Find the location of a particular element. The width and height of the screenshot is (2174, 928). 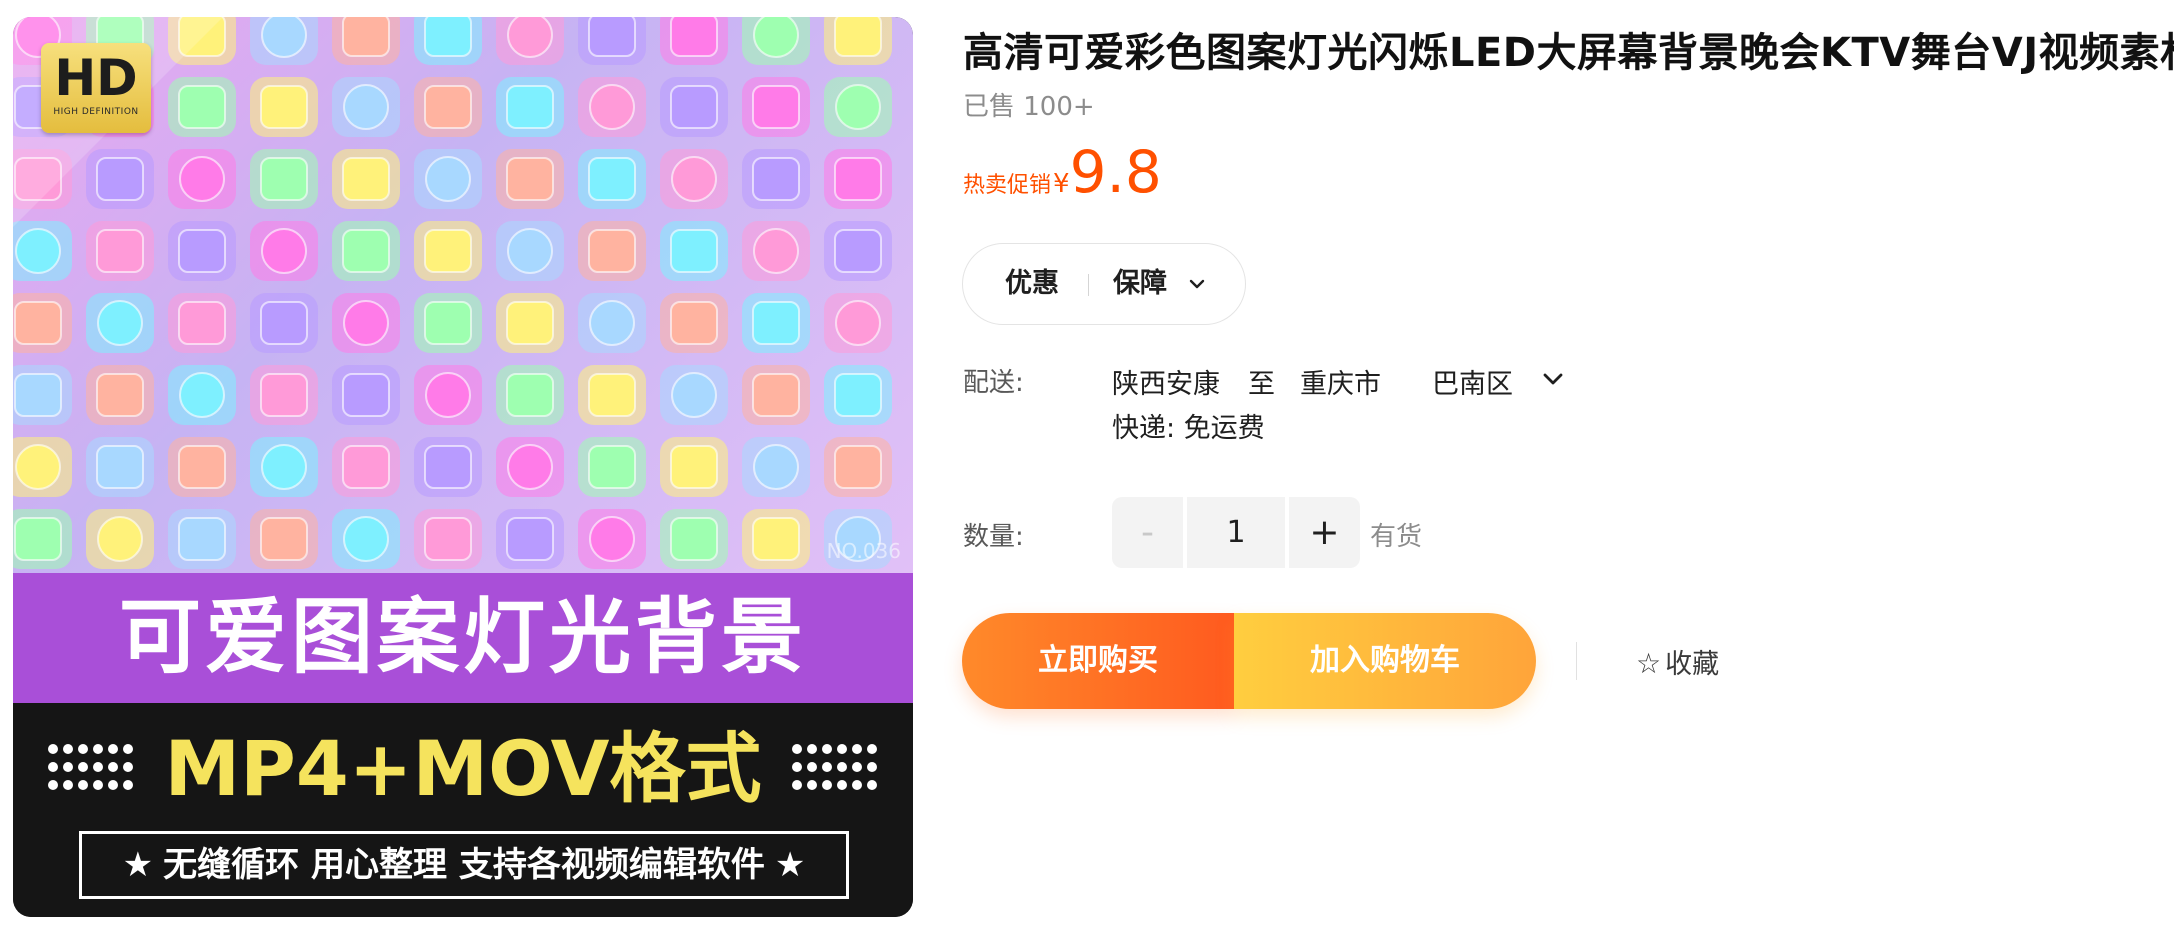

image-format-panel: MP4+MOV格式 ★ 无缝循环 用心整理 支持各视频编辑软件 ★ is located at coordinates (463, 810).